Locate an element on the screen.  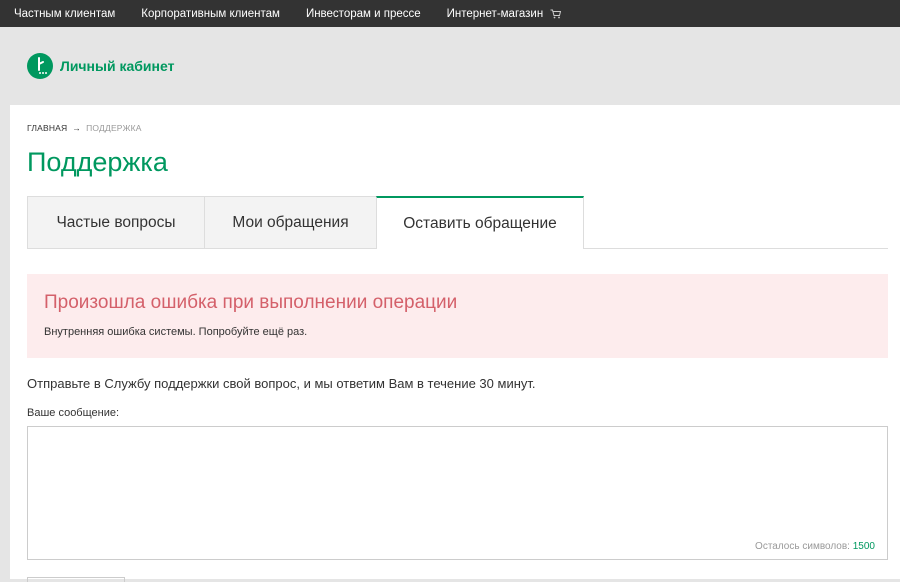
tab-my-requests: Мои обращения is located at coordinates (290, 222).